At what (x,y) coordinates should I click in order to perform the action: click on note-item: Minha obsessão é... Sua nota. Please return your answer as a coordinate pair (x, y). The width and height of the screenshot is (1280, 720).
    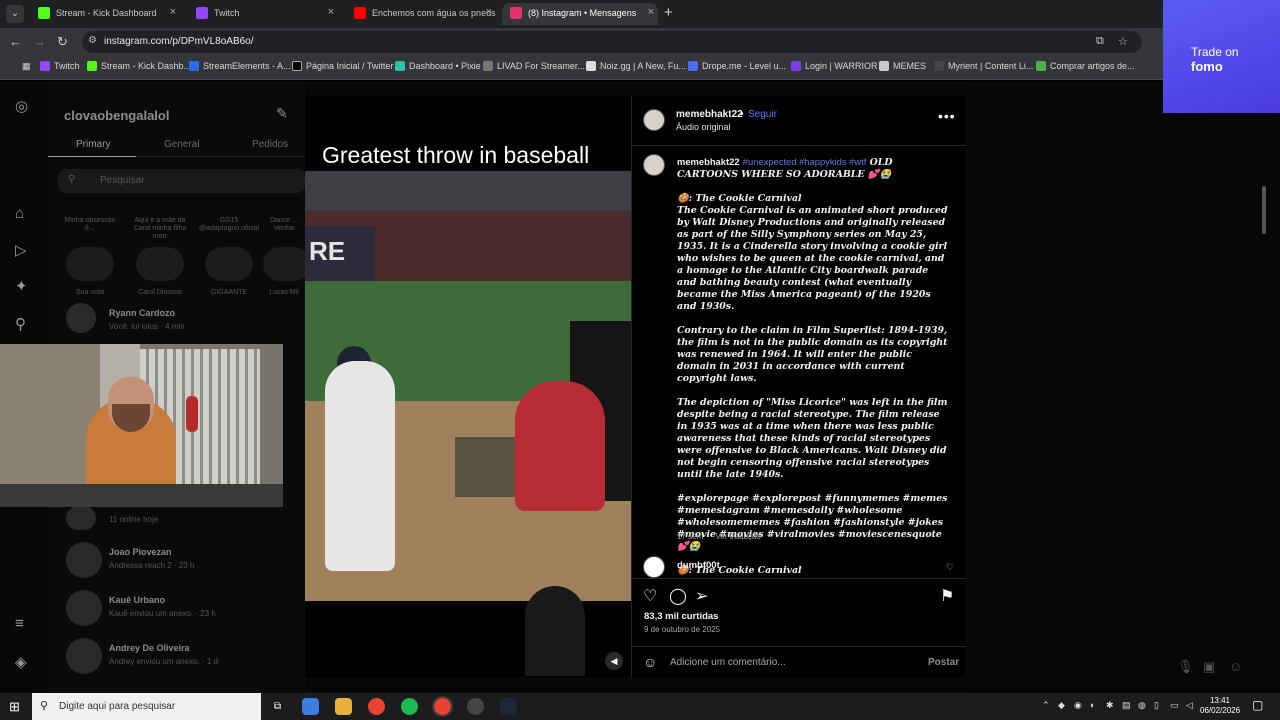
    Looking at the image, I should click on (90, 256).